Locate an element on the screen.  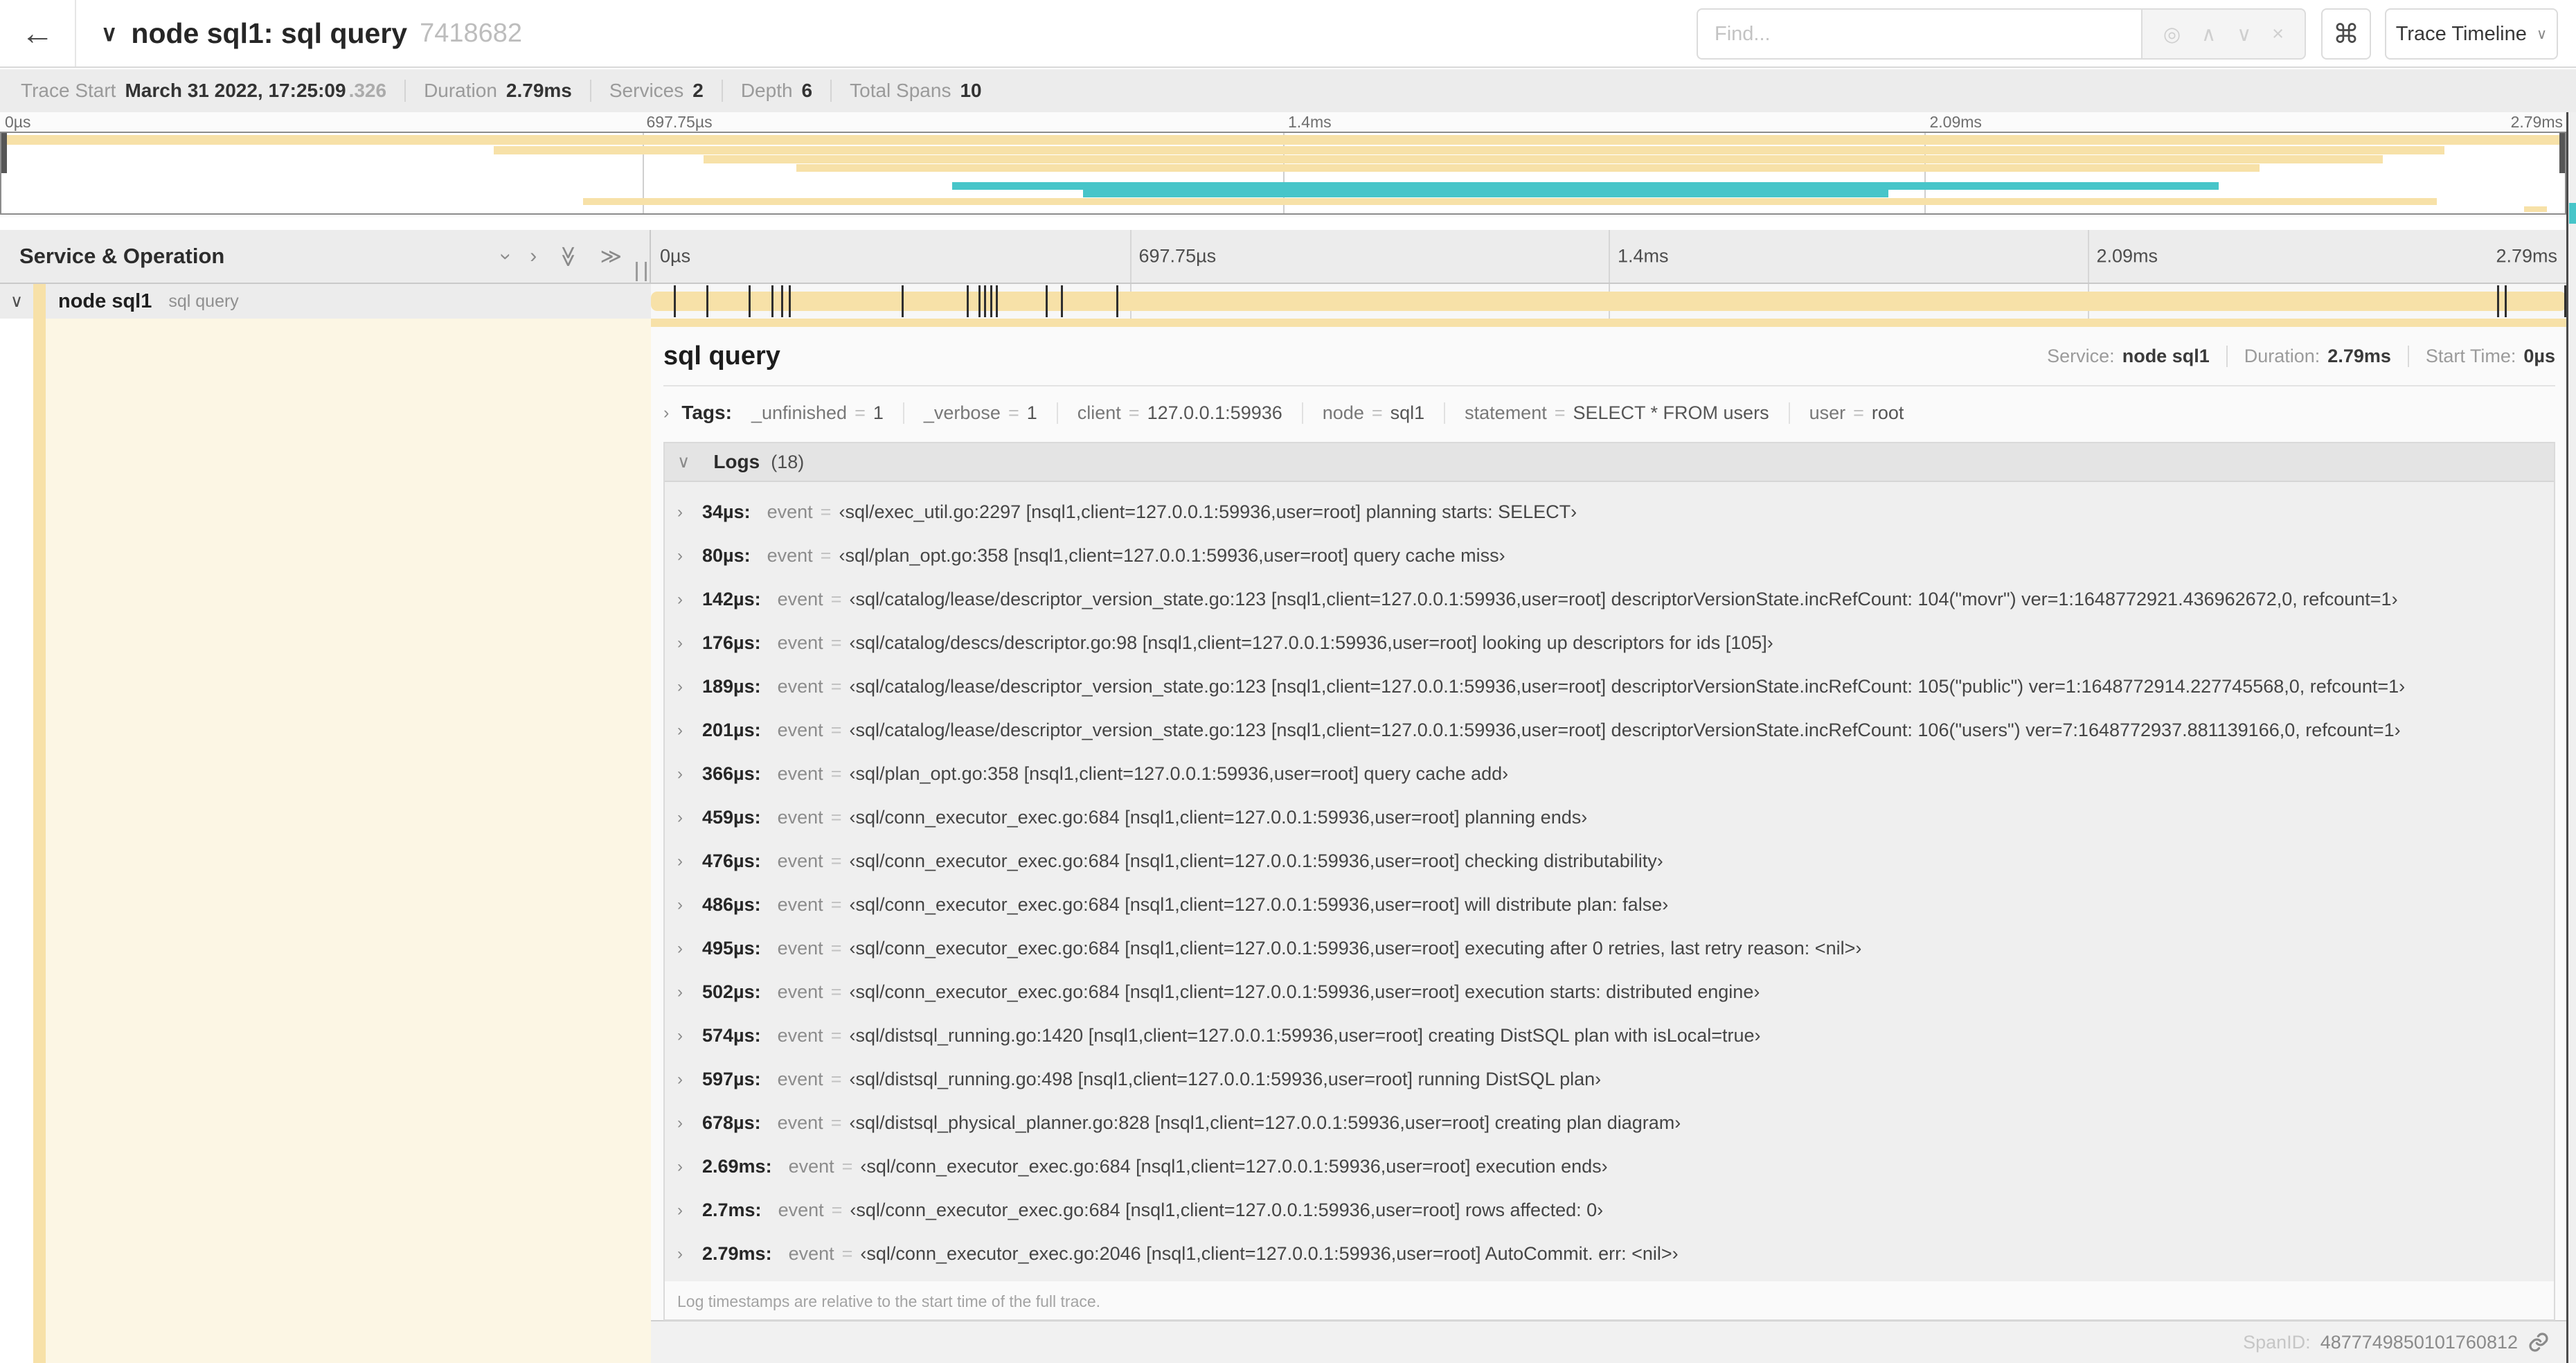
column-resize-grabber is located at coordinates (641, 271).